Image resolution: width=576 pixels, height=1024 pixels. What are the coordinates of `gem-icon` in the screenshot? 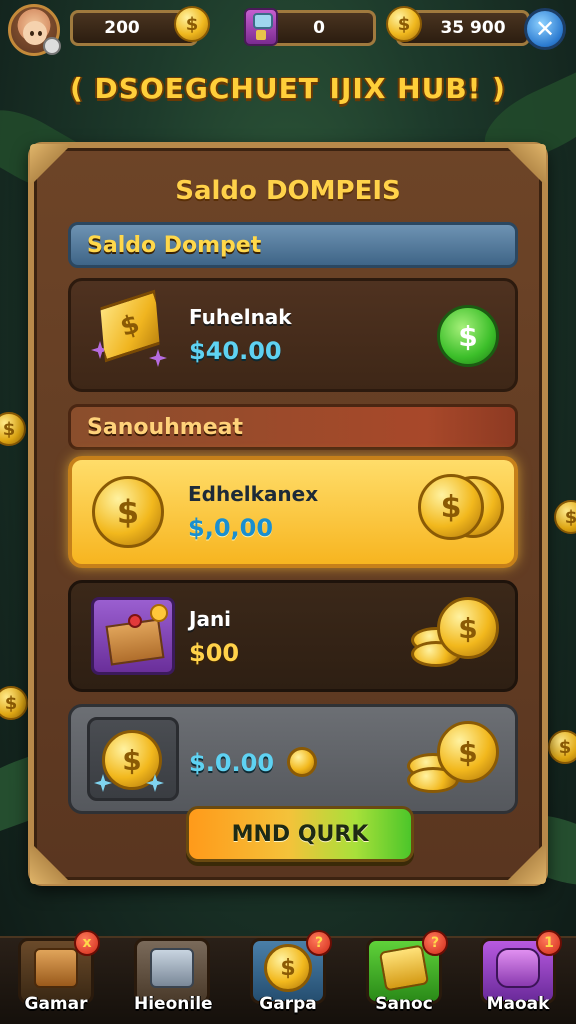 It's located at (518, 968).